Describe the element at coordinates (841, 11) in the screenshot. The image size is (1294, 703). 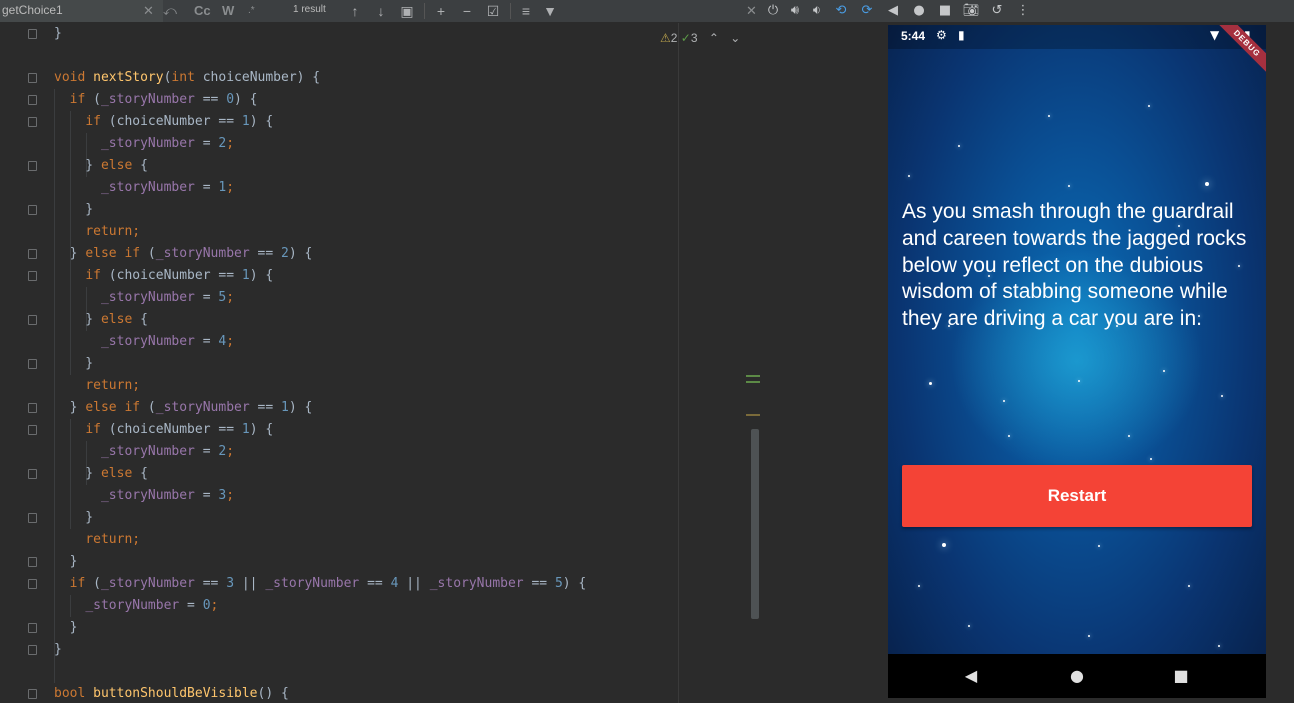
I see `rotate-left-icon: ⟲` at that location.